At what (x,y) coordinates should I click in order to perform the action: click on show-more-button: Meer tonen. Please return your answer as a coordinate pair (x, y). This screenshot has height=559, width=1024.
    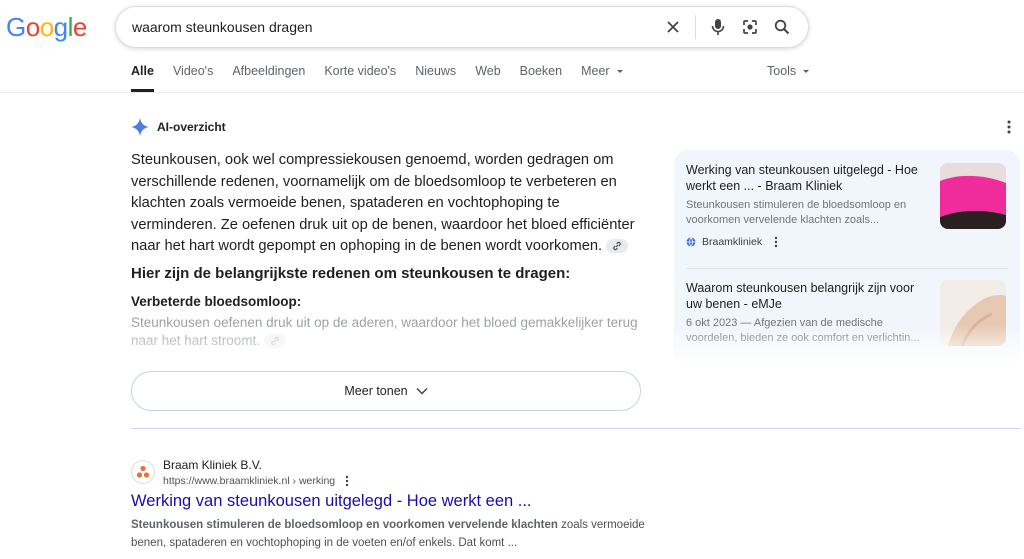
    Looking at the image, I should click on (386, 391).